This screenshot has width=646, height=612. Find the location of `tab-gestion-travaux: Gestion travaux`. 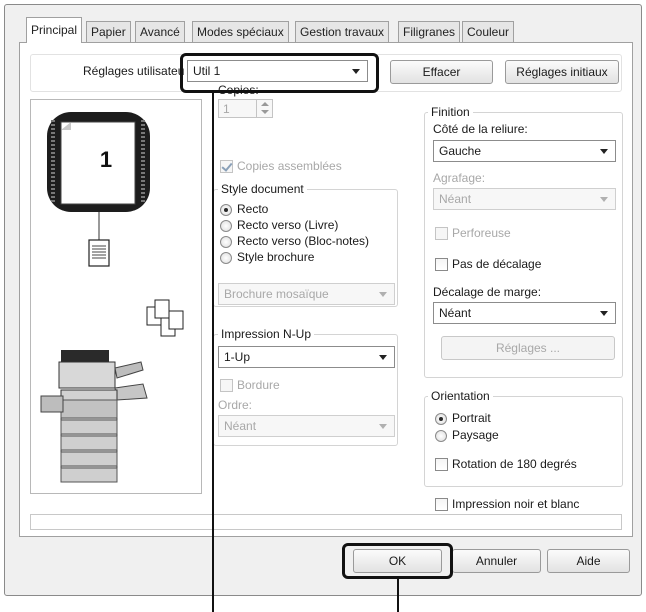

tab-gestion-travaux: Gestion travaux is located at coordinates (342, 31).